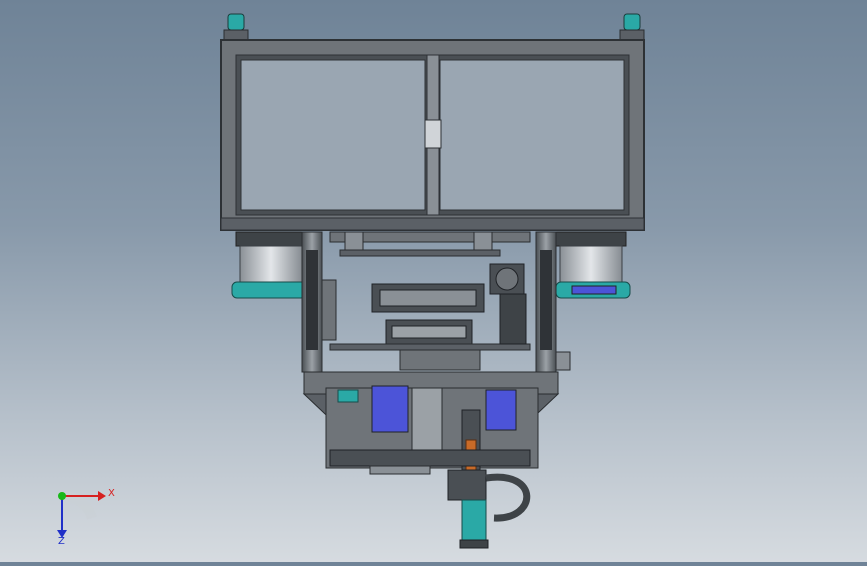 The width and height of the screenshot is (867, 566). Describe the element at coordinates (61, 541) in the screenshot. I see `z-axis-label: Z` at that location.